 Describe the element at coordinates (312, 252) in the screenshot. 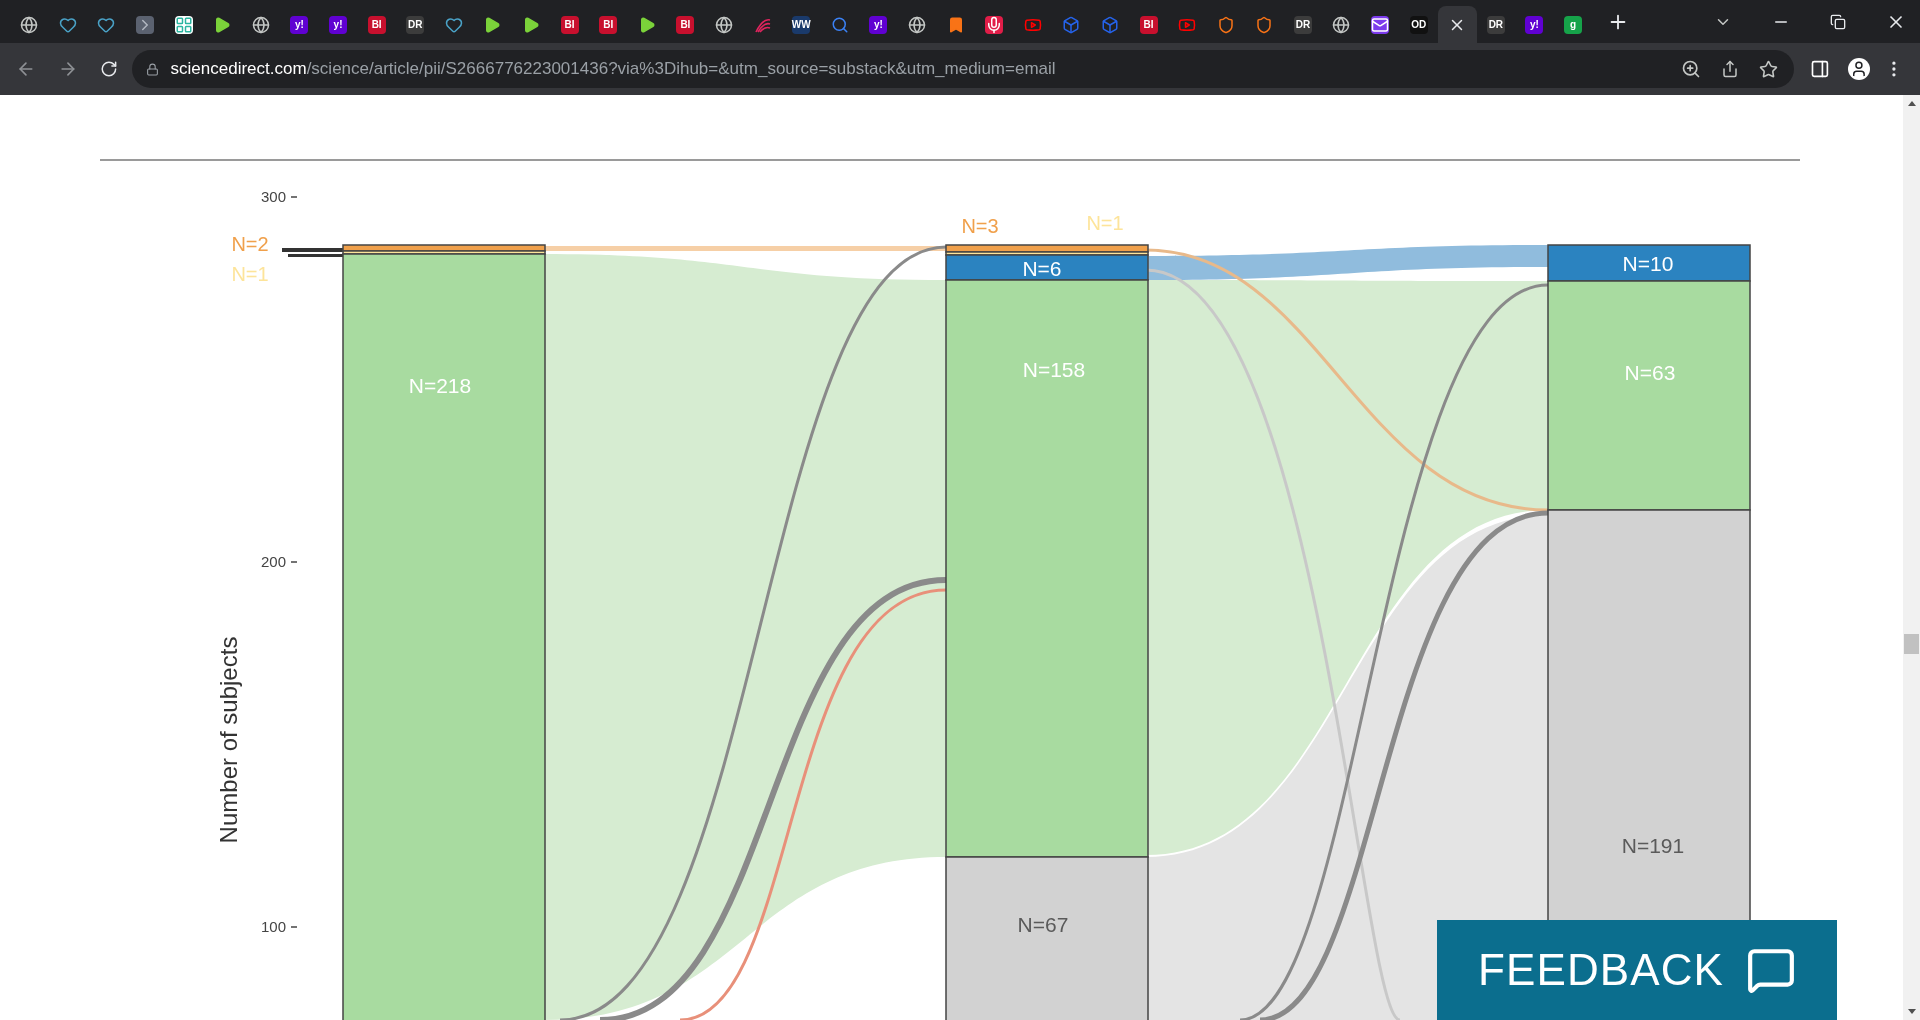

I see `connector-line` at that location.